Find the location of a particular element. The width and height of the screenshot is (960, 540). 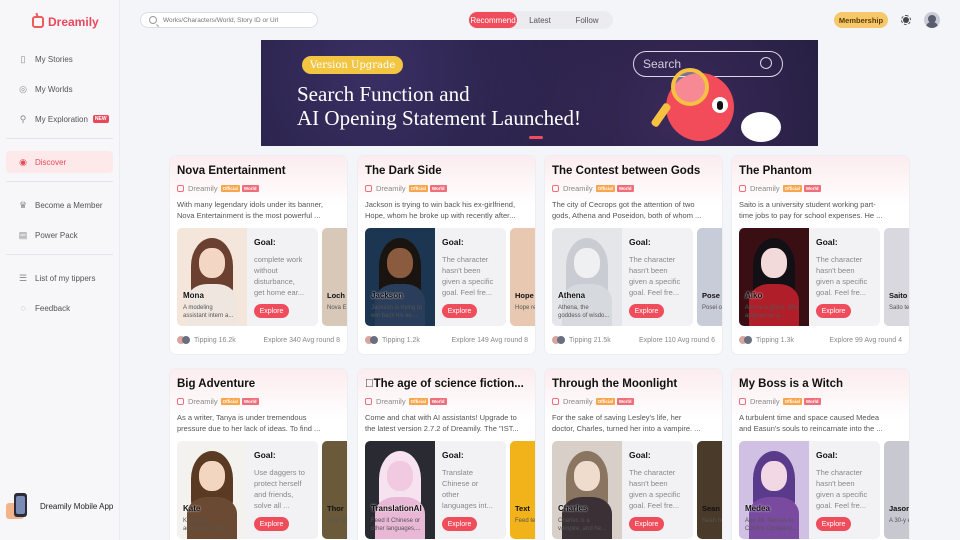

sidebar-item-feedback: ◌ Feedback is located at coordinates (59, 308).